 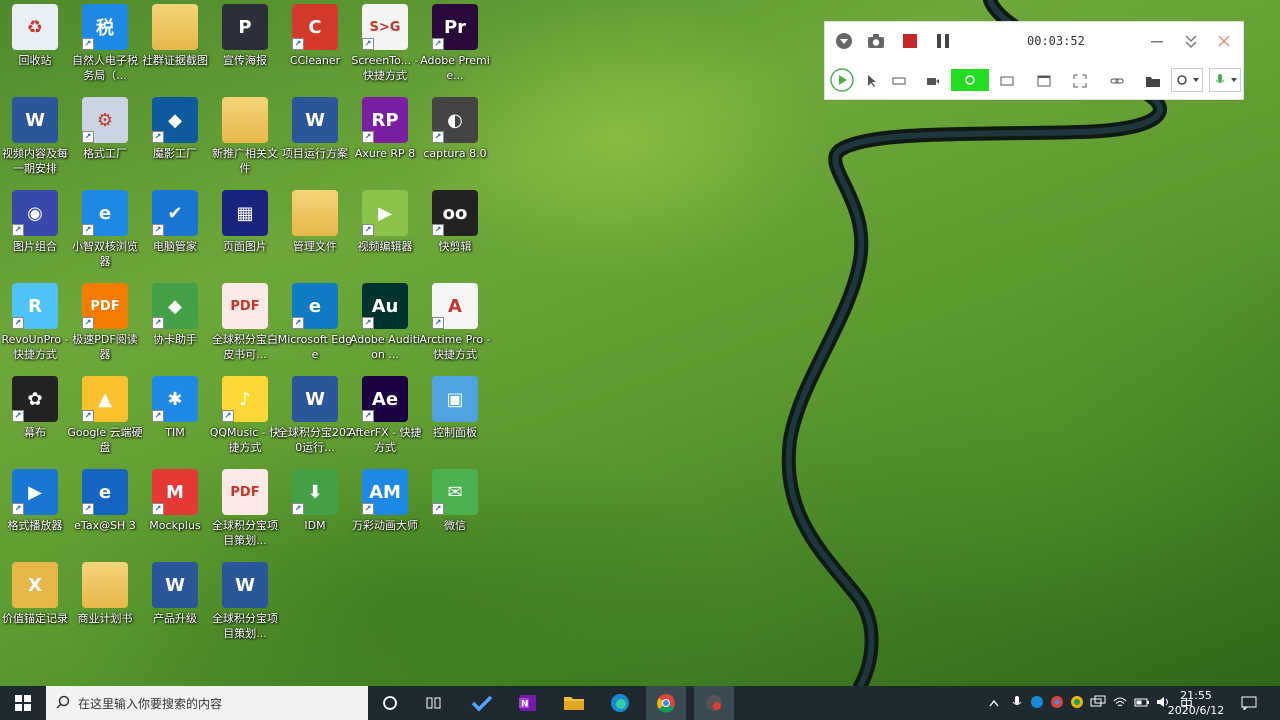 I want to click on desktop-icon: RP ↗ Axure RP 8, so click(x=385, y=142).